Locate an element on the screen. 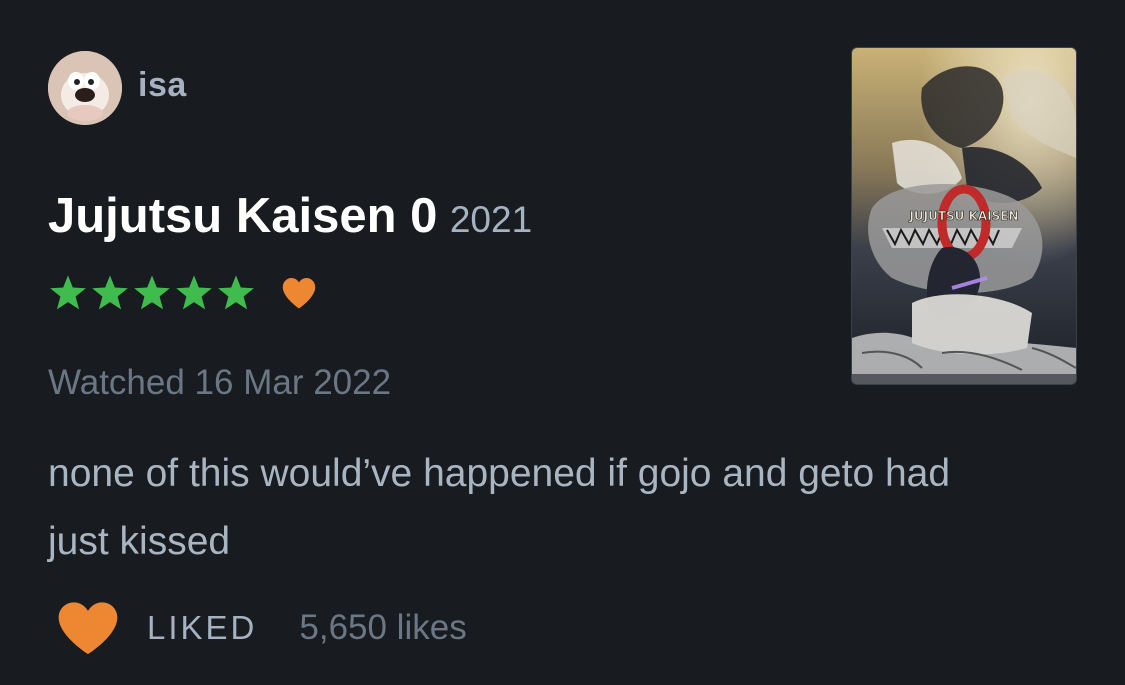  likes-count: 5,650 likes is located at coordinates (382, 628).